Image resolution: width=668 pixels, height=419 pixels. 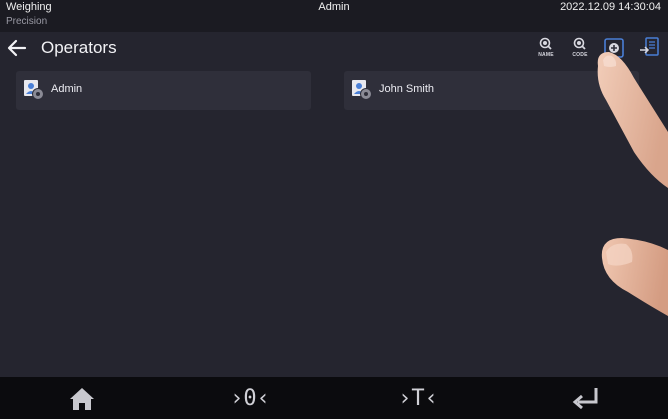 I want to click on back-button, so click(x=17, y=48).